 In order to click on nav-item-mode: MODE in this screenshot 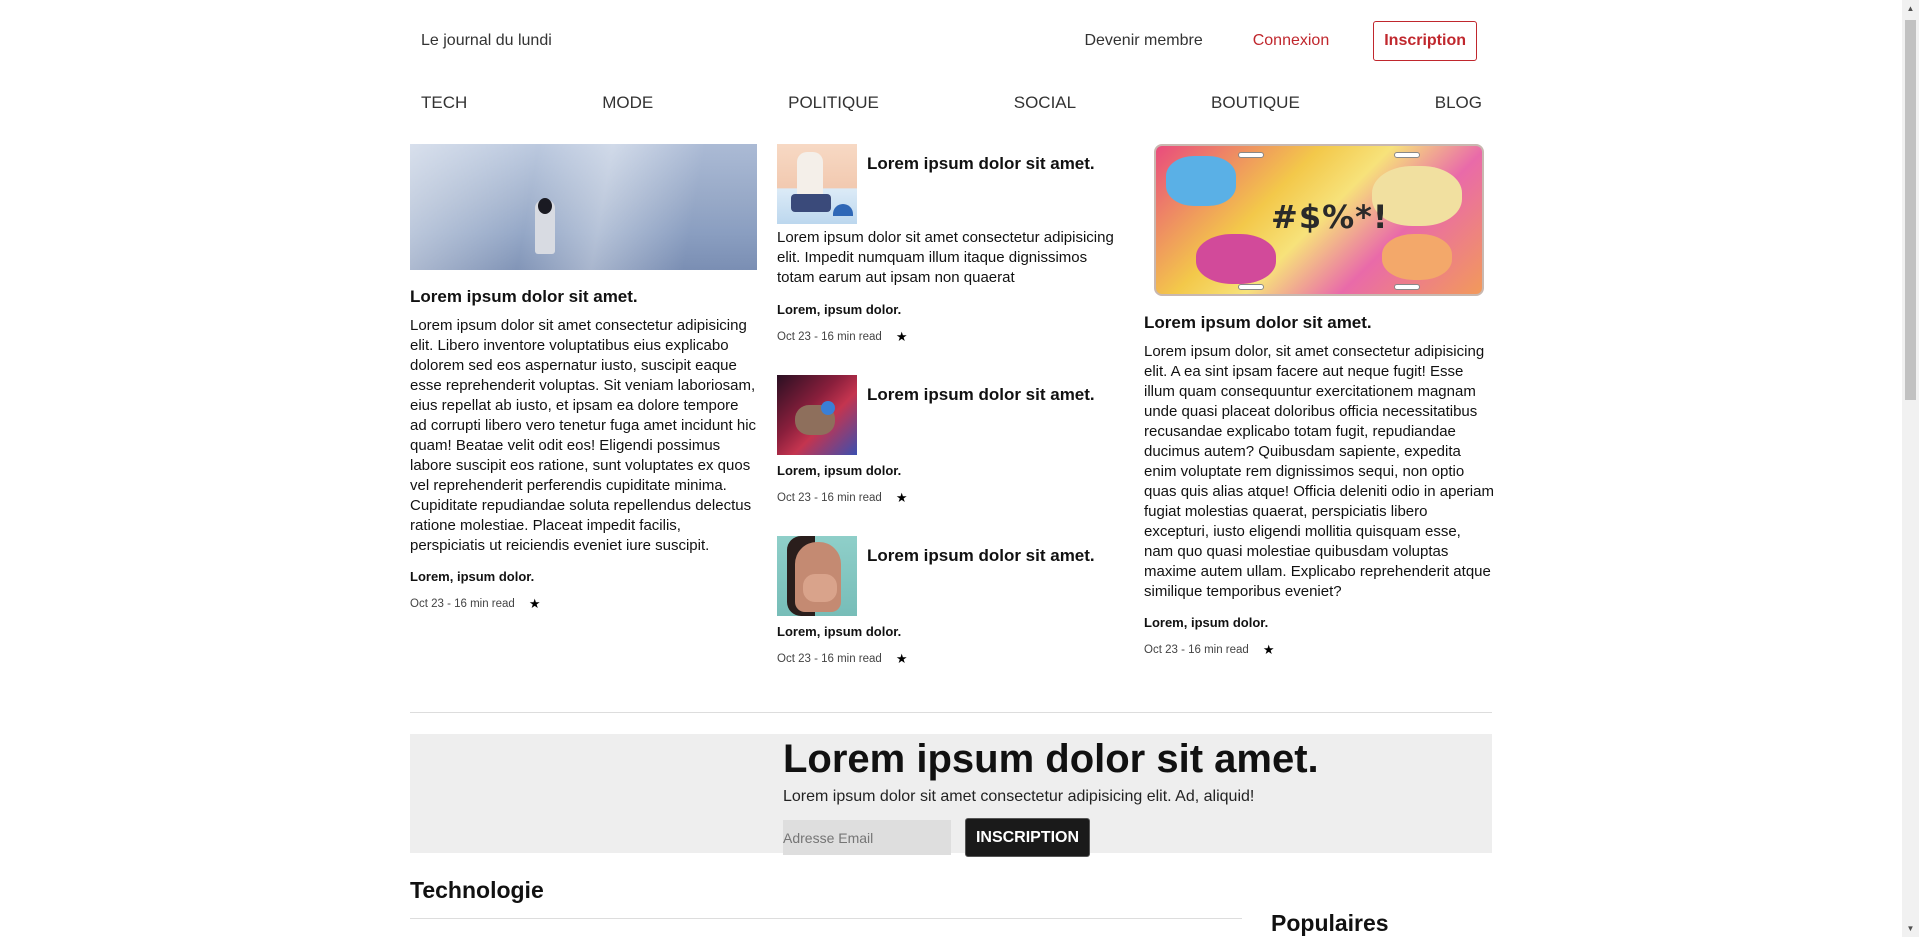, I will do `click(627, 103)`.